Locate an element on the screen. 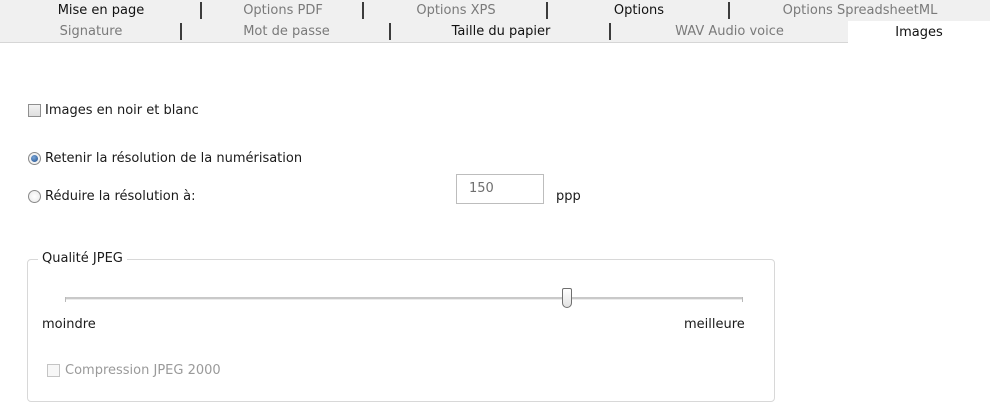 The height and width of the screenshot is (414, 990). tab-images: Images is located at coordinates (919, 32).